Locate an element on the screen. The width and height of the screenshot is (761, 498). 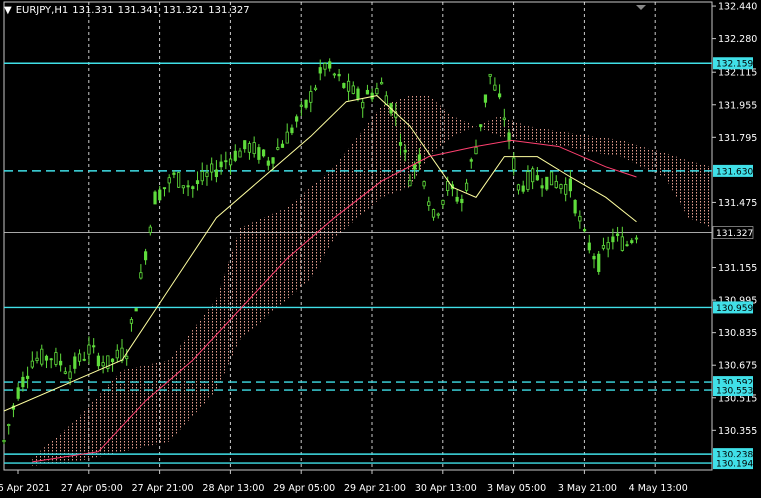
x-tick-label: 27 Apr 21:00 is located at coordinates (163, 488).